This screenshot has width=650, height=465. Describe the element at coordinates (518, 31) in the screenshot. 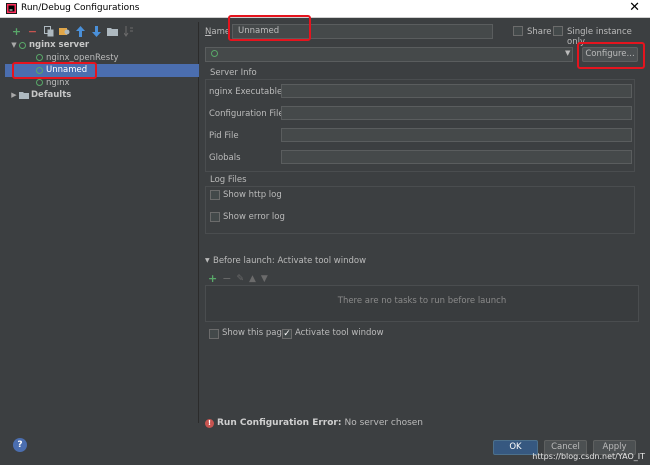

I see `share-checkbox` at that location.